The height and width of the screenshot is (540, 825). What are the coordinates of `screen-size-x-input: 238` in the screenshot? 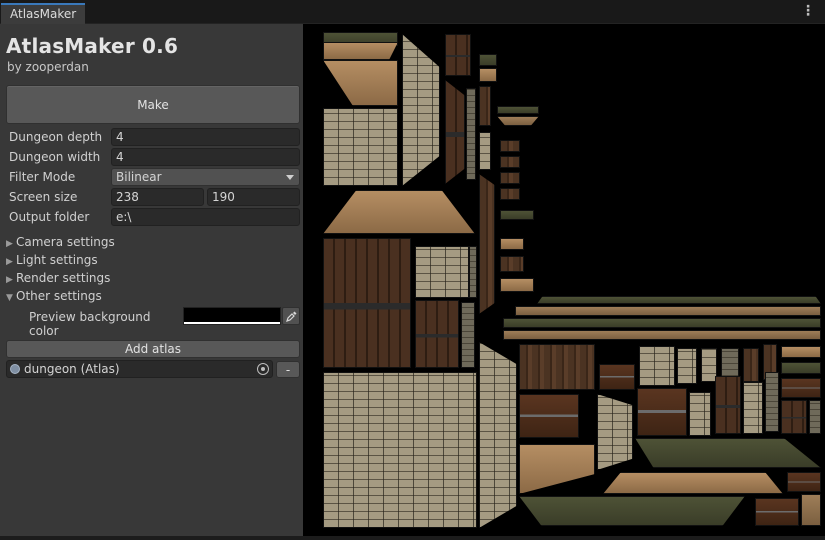 It's located at (157, 197).